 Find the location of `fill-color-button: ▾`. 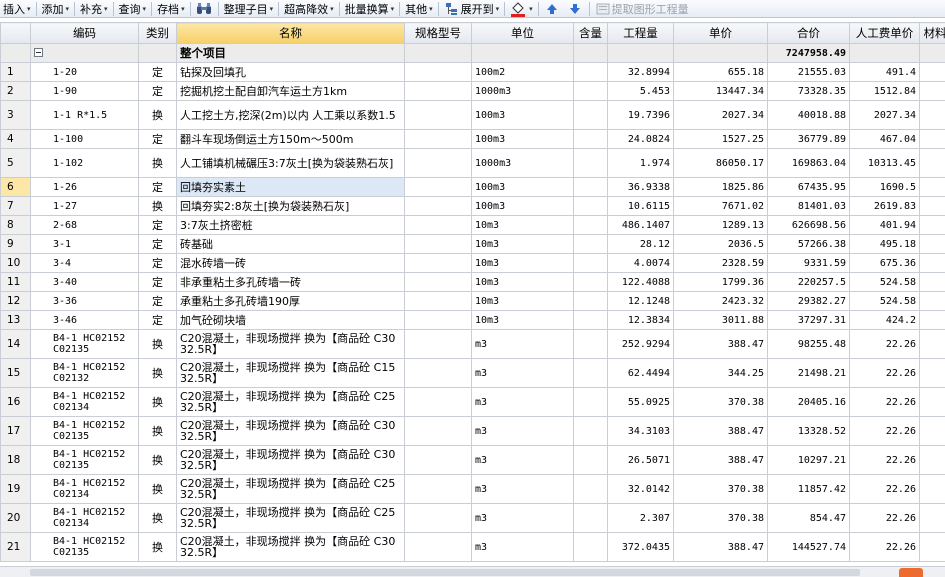

fill-color-button: ▾ is located at coordinates (521, 8).